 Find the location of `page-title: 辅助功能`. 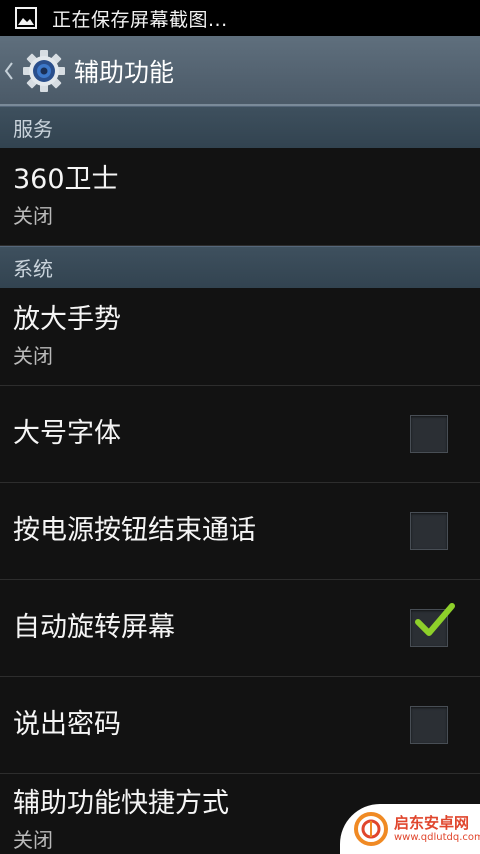

page-title: 辅助功能 is located at coordinates (124, 72).